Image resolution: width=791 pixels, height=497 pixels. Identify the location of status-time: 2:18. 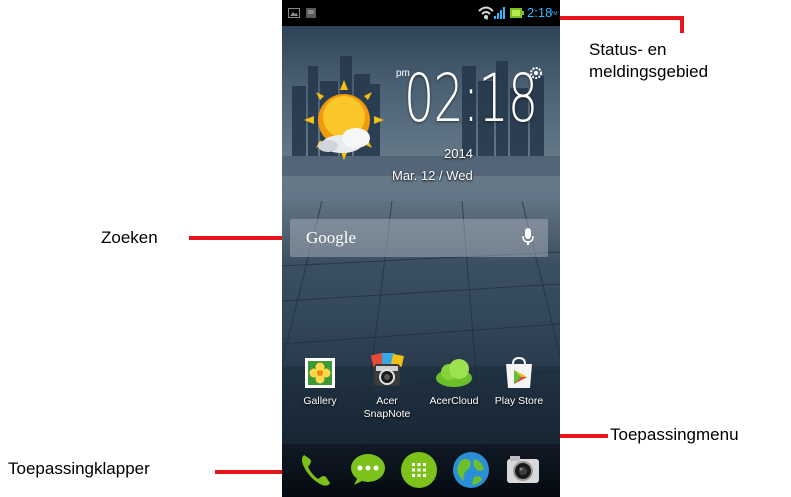
(540, 12).